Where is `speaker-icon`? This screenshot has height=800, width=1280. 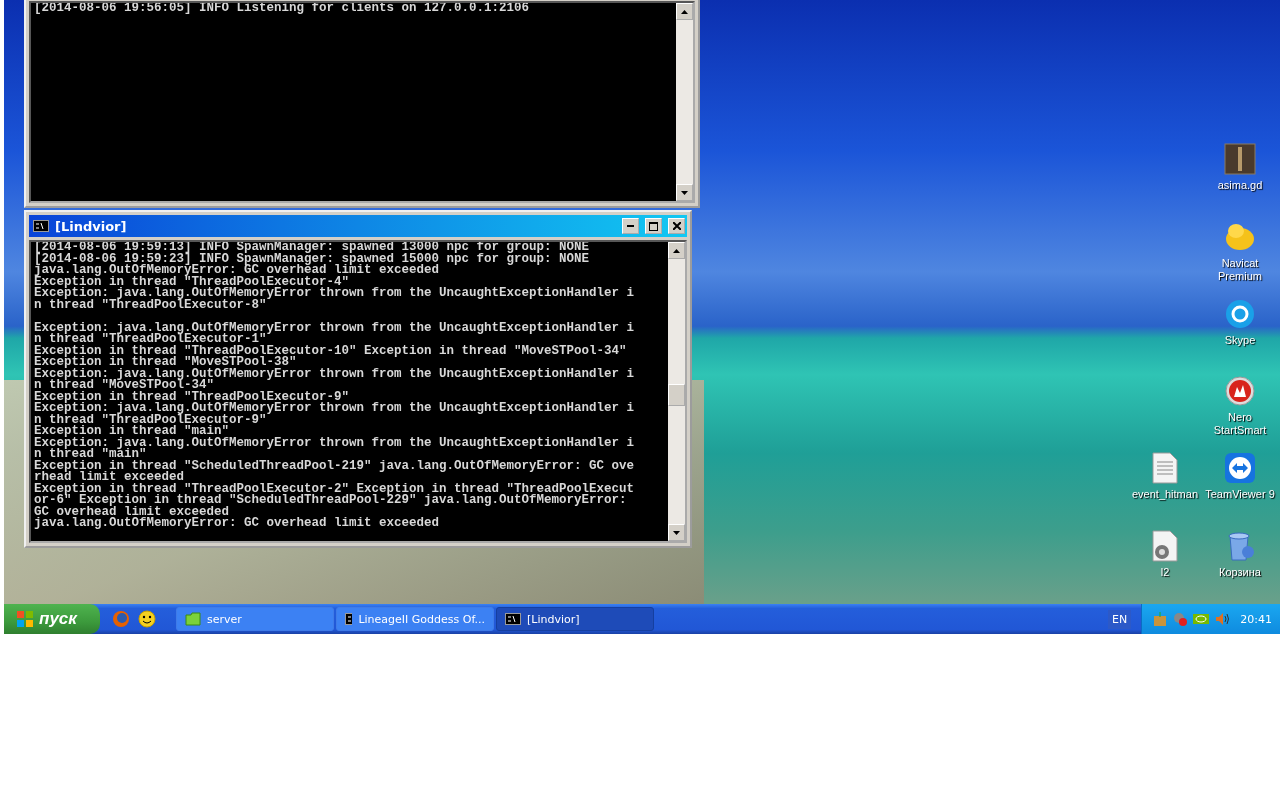 speaker-icon is located at coordinates (1222, 619).